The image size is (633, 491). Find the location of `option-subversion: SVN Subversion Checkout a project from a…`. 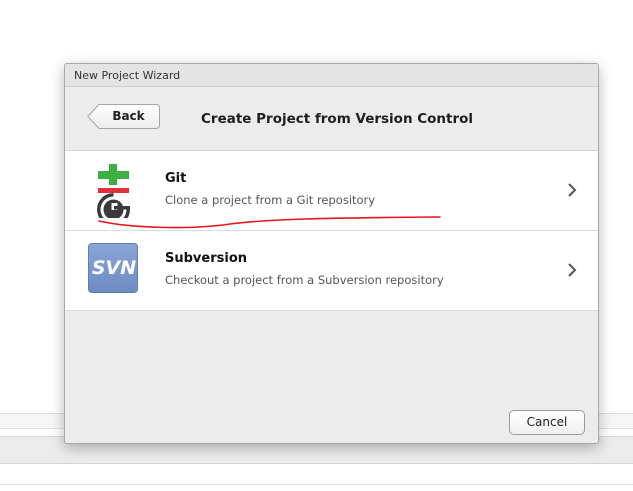

option-subversion: SVN Subversion Checkout a project from a… is located at coordinates (331, 271).